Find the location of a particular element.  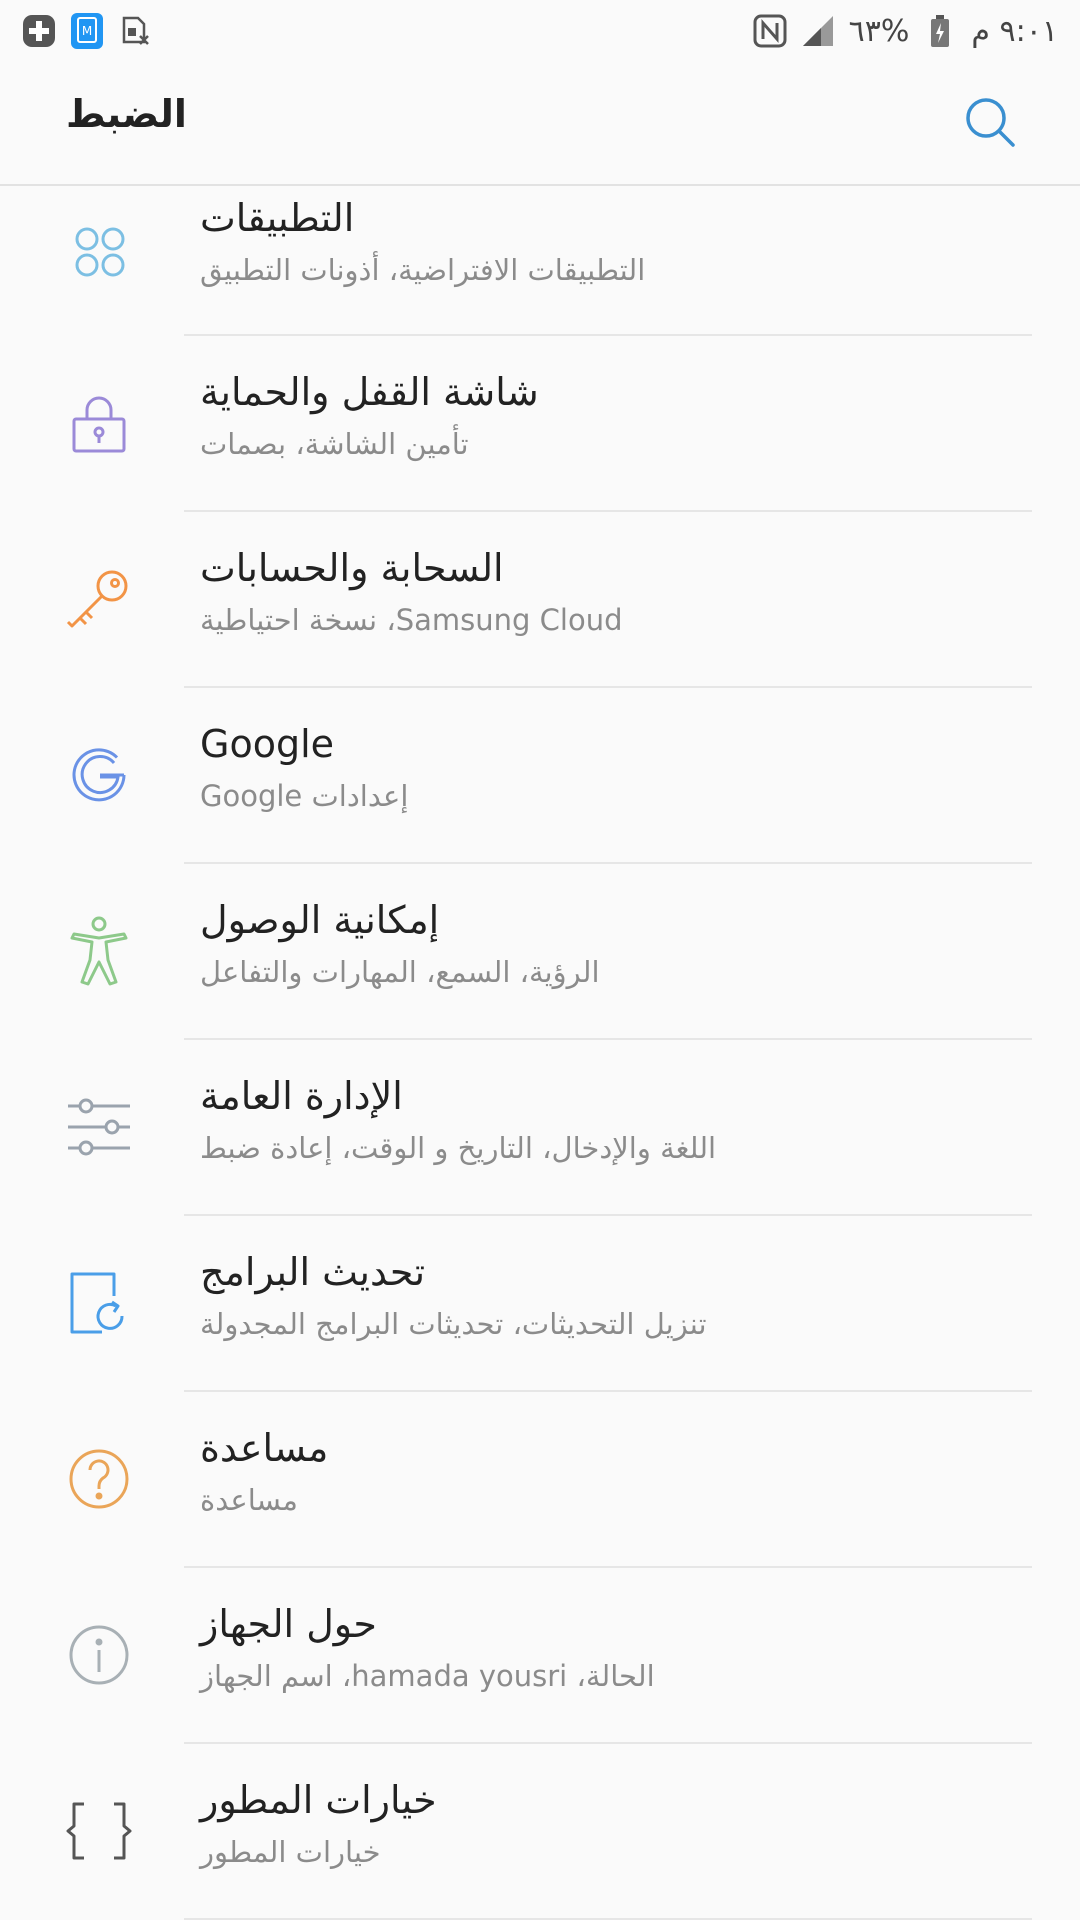

signal-icon is located at coordinates (818, 31).